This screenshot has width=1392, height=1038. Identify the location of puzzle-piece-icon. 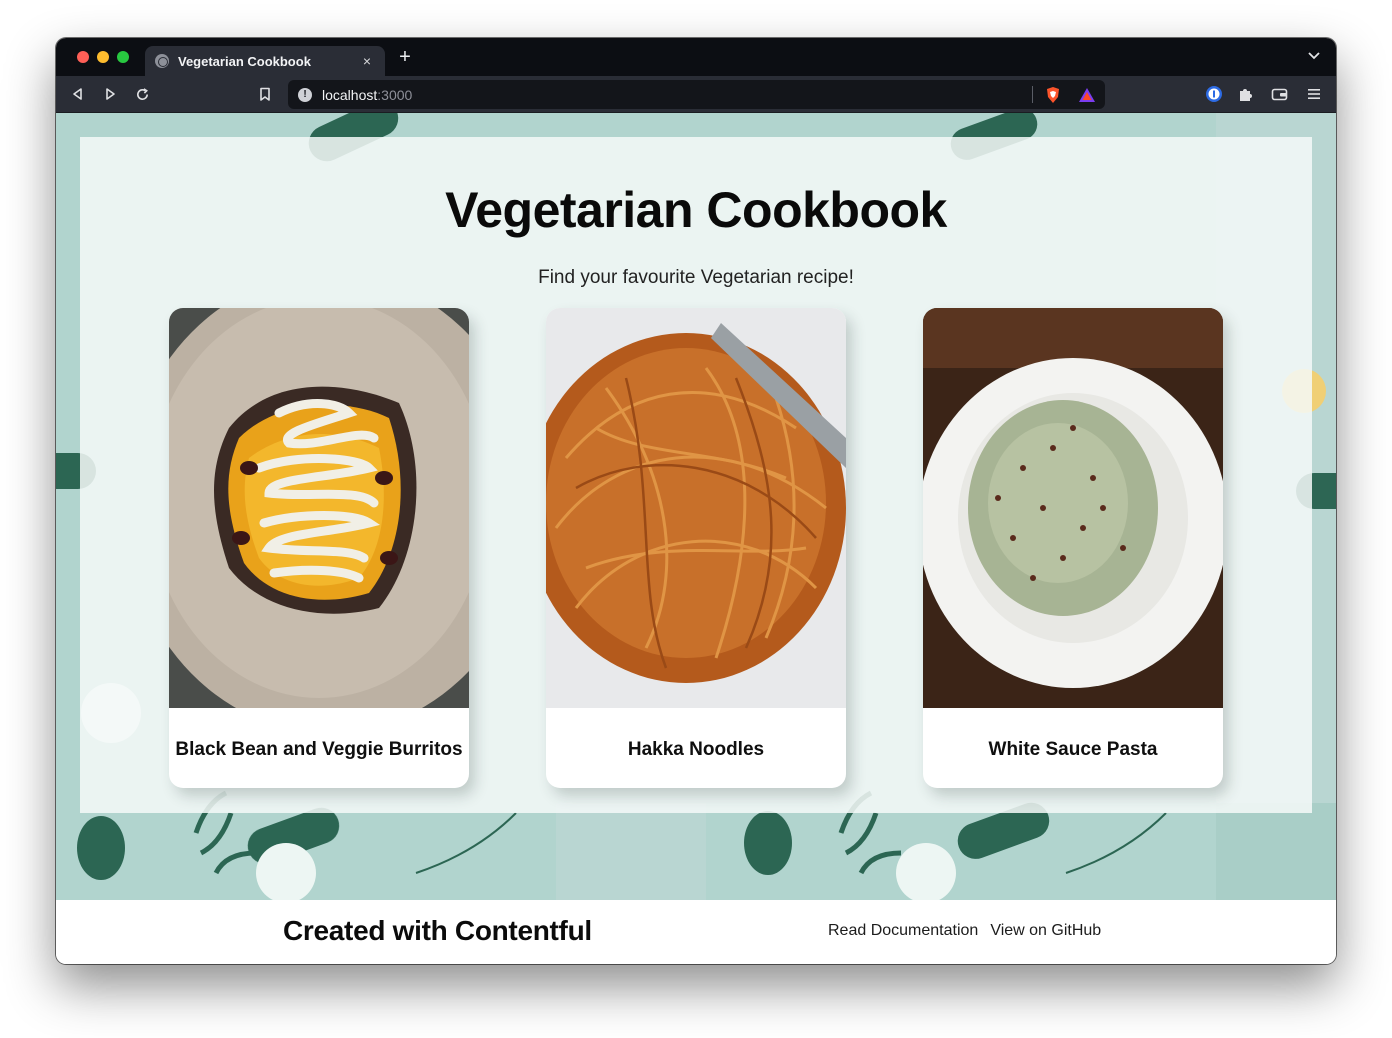
(1246, 95).